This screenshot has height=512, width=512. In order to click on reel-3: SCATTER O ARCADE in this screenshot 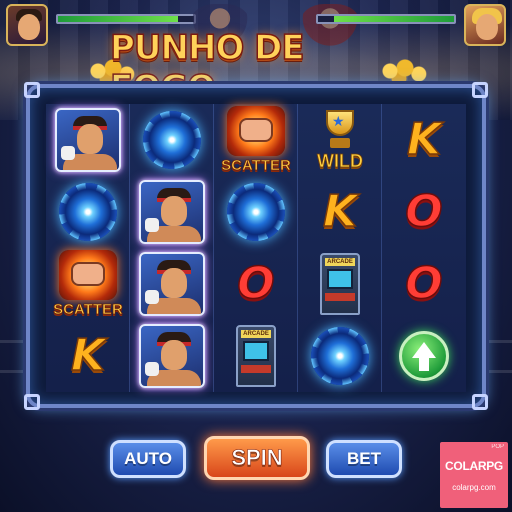, I will do `click(256, 248)`.